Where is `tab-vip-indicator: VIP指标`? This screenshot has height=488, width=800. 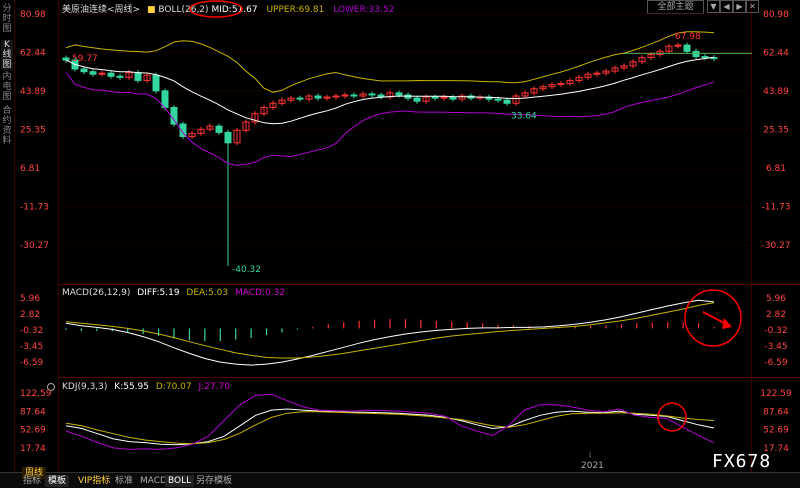
tab-vip-indicator: VIP指标 is located at coordinates (94, 481).